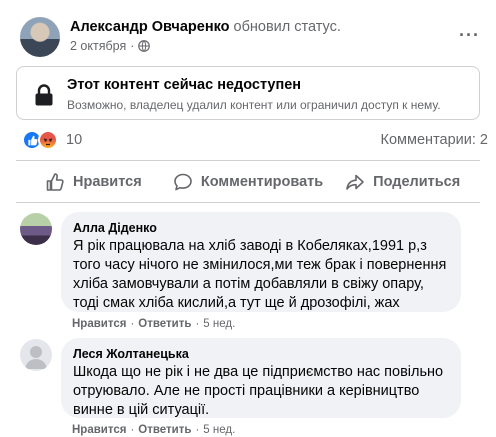 The height and width of the screenshot is (437, 496). What do you see at coordinates (44, 95) in the screenshot?
I see `lock-icon` at bounding box center [44, 95].